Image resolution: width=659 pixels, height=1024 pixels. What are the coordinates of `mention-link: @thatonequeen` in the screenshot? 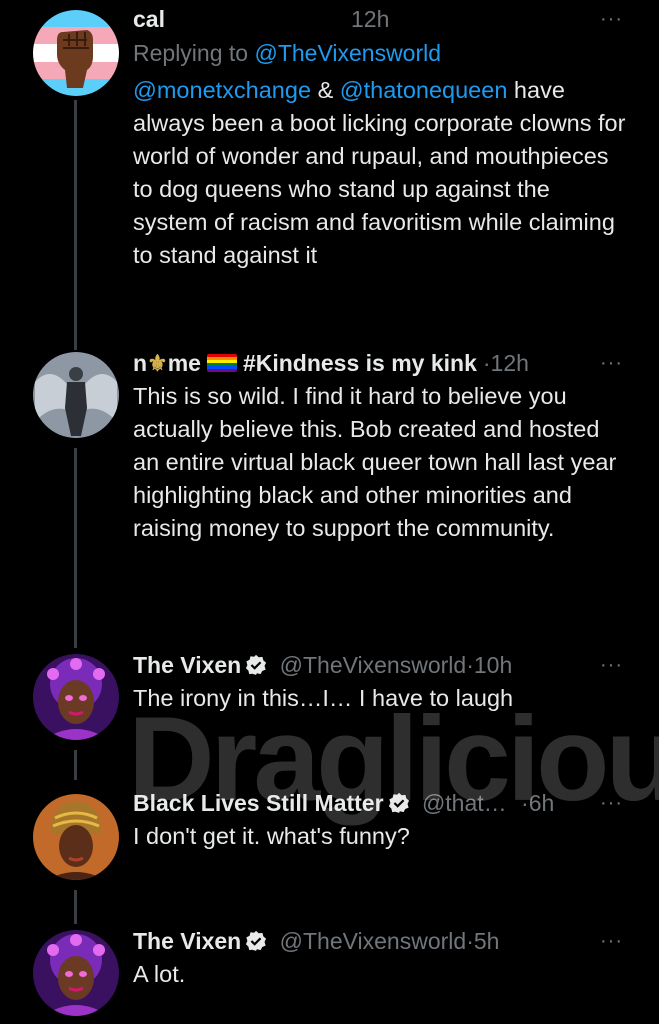 It's located at (424, 90).